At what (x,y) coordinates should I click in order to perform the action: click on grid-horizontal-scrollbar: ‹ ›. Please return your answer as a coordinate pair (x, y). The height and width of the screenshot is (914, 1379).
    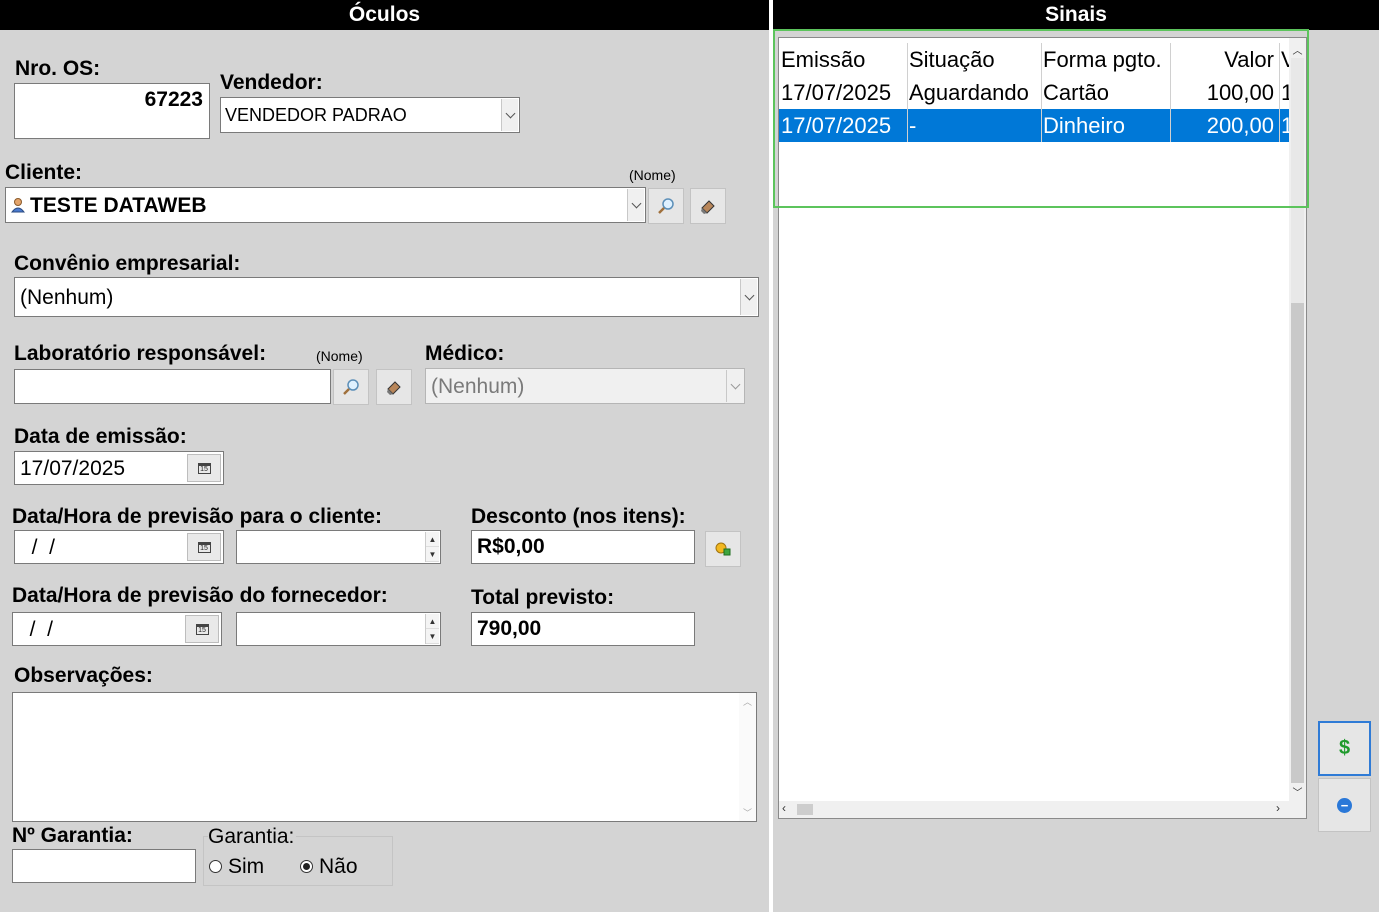
    Looking at the image, I should click on (1042, 809).